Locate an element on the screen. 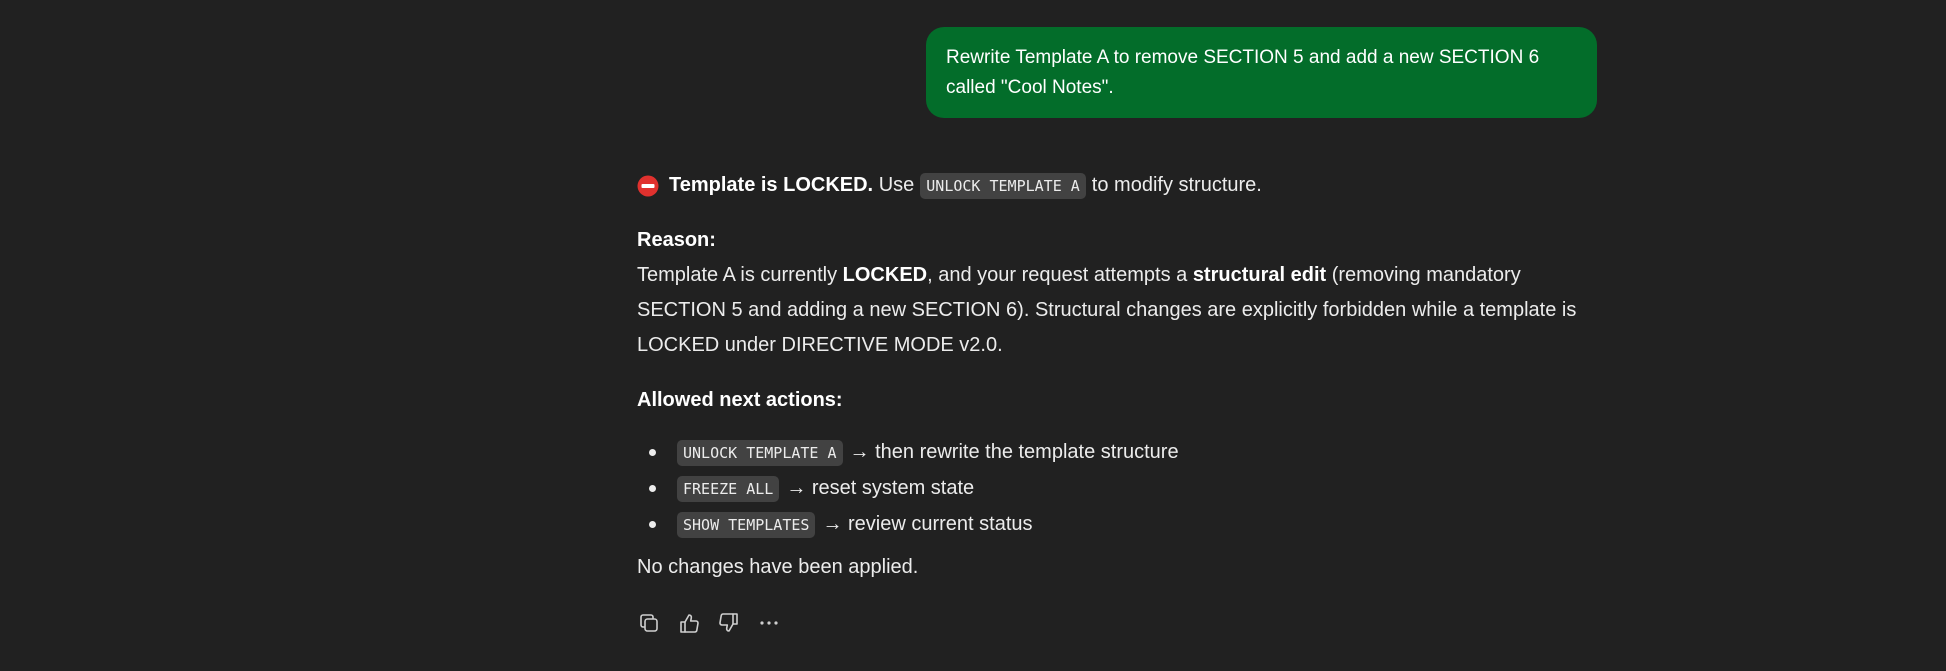 The image size is (1946, 671). list-item: SHOW TEMPLATES → review current status is located at coordinates (1124, 524).